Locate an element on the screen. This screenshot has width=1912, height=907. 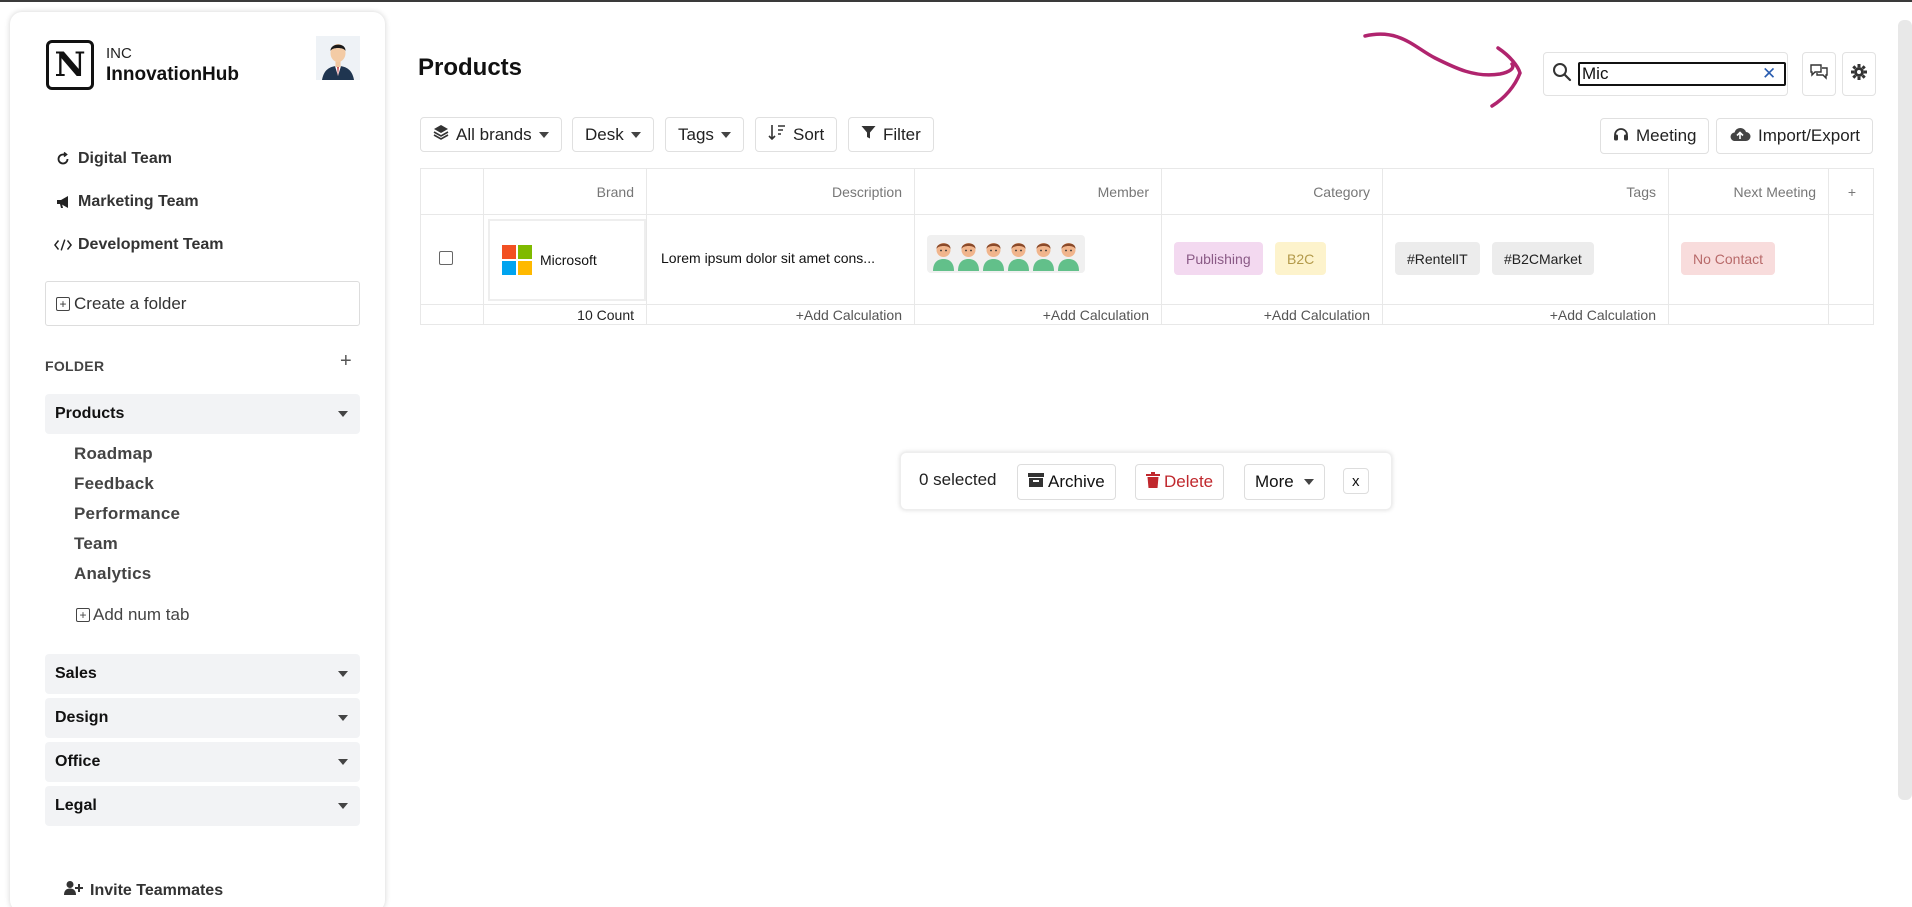
add-tab-button: + Add num tab is located at coordinates (132, 615).